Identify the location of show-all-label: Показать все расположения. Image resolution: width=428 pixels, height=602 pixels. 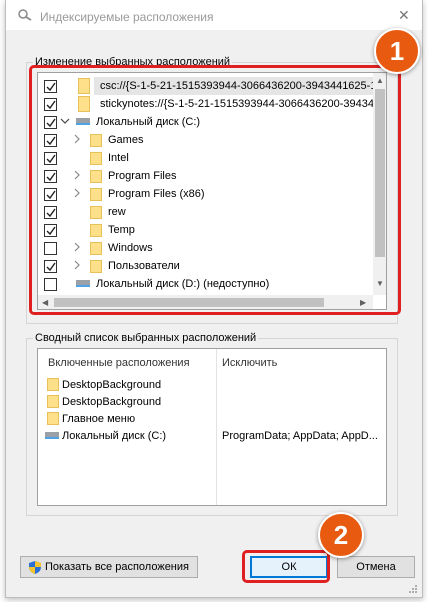
(117, 567).